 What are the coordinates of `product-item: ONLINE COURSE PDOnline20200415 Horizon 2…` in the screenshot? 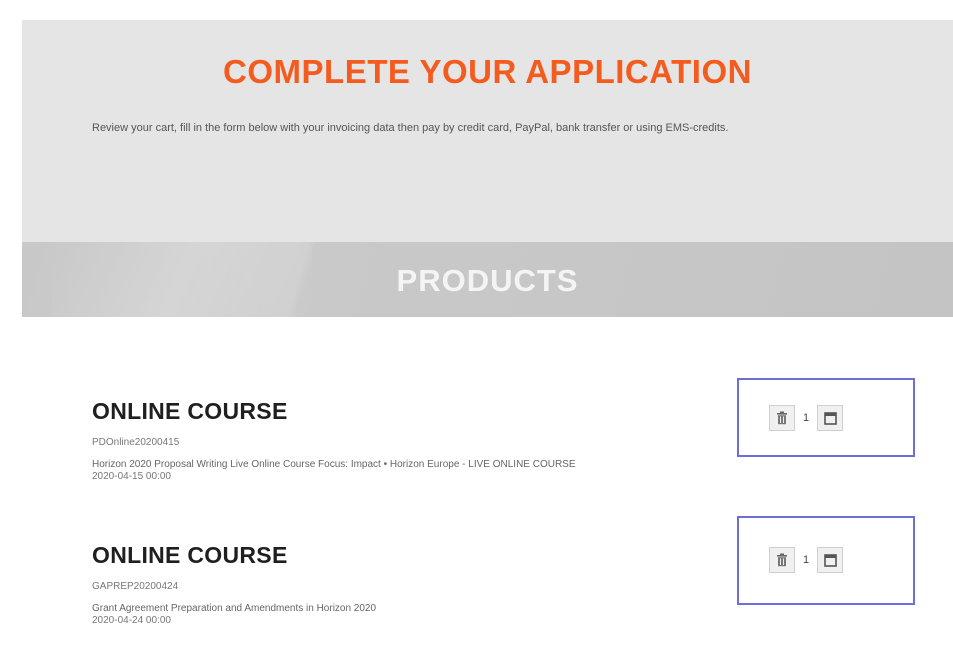 It's located at (462, 440).